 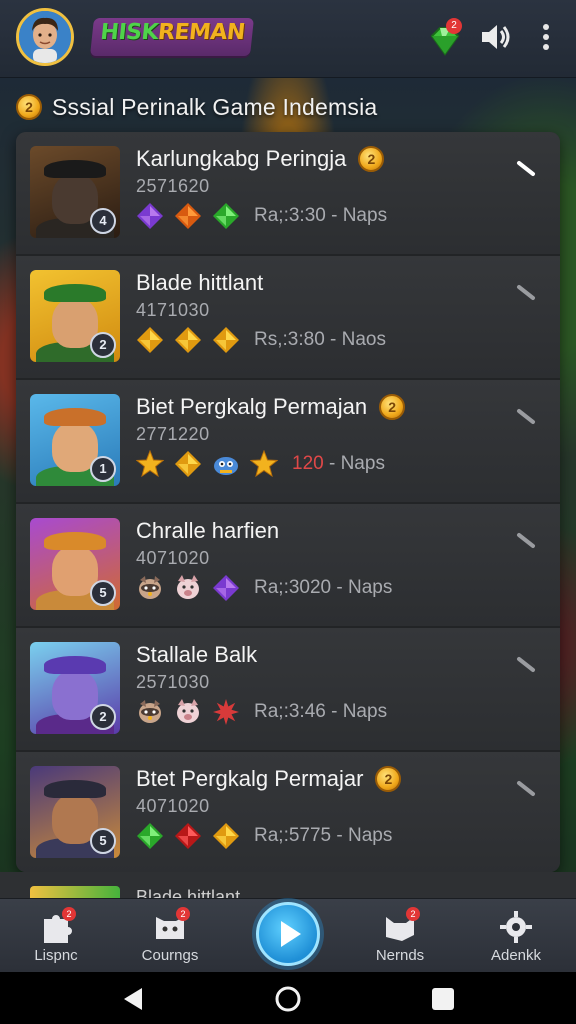 What do you see at coordinates (400, 926) in the screenshot?
I see `cat-puzzle-icon: 2` at bounding box center [400, 926].